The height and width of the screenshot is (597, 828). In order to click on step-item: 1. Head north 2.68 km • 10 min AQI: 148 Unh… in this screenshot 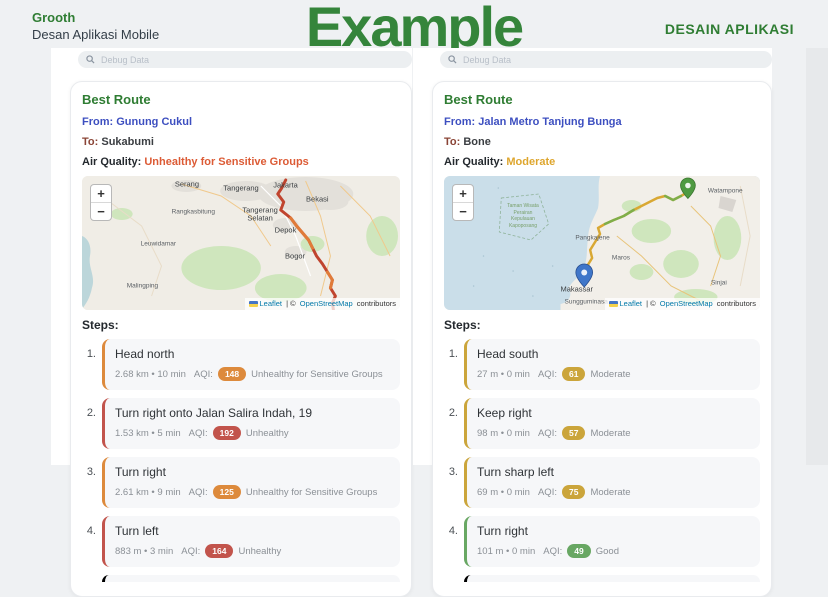, I will do `click(241, 364)`.